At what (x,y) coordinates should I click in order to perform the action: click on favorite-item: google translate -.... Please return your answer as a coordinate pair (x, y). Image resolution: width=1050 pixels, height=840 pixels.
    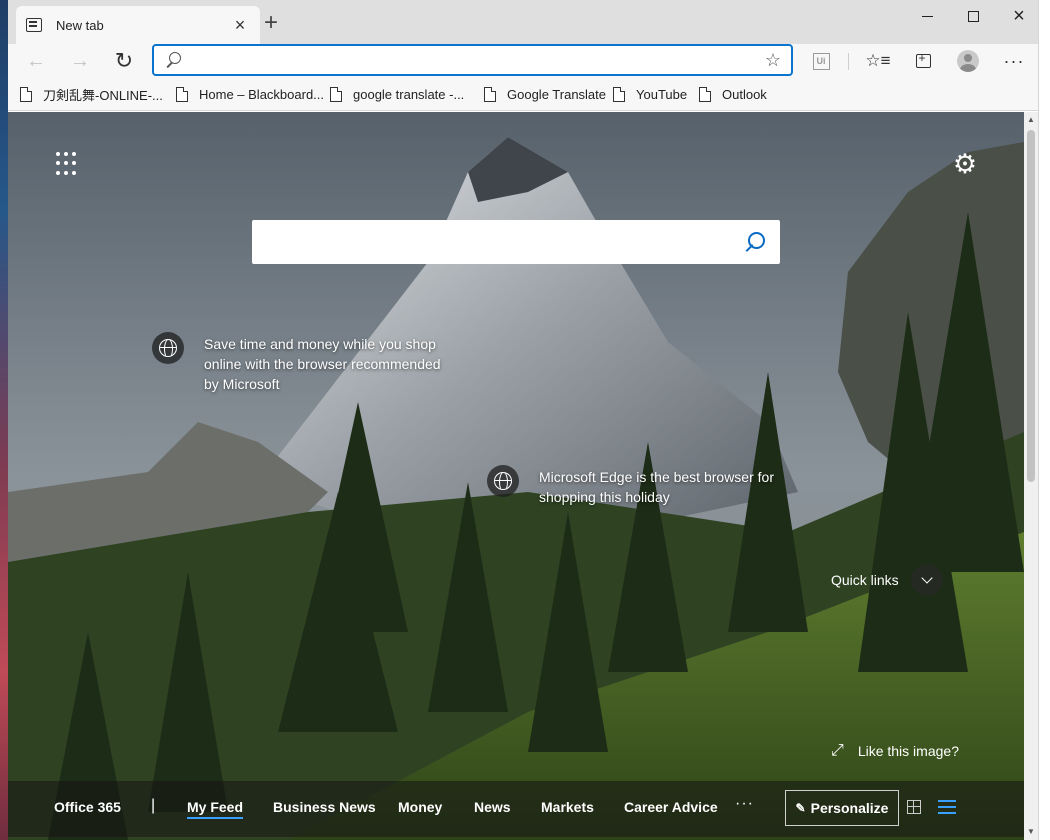
    Looking at the image, I should click on (397, 94).